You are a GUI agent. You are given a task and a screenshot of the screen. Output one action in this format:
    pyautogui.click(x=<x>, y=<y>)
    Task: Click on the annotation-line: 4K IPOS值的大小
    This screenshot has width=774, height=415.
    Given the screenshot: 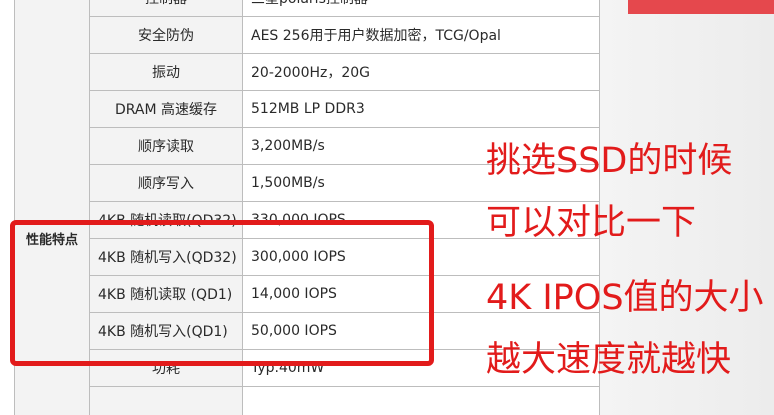 What is the action you would take?
    pyautogui.click(x=625, y=298)
    